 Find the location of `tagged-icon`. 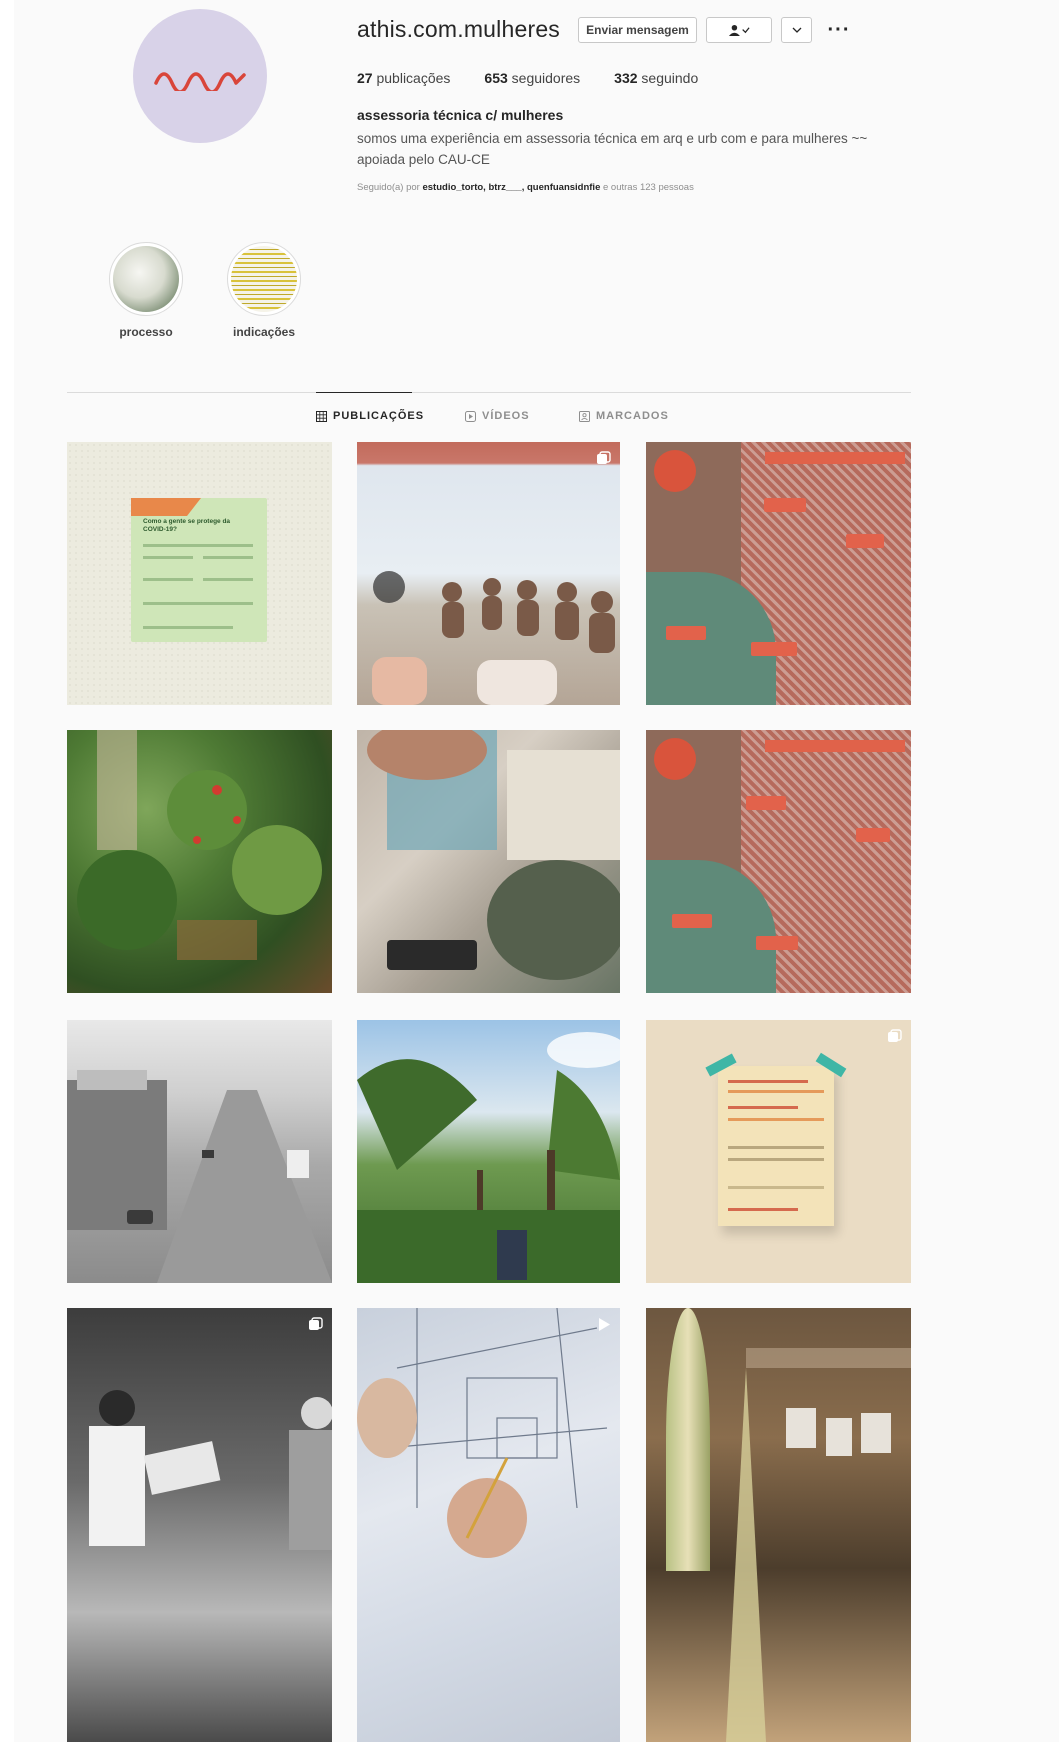

tagged-icon is located at coordinates (584, 416).